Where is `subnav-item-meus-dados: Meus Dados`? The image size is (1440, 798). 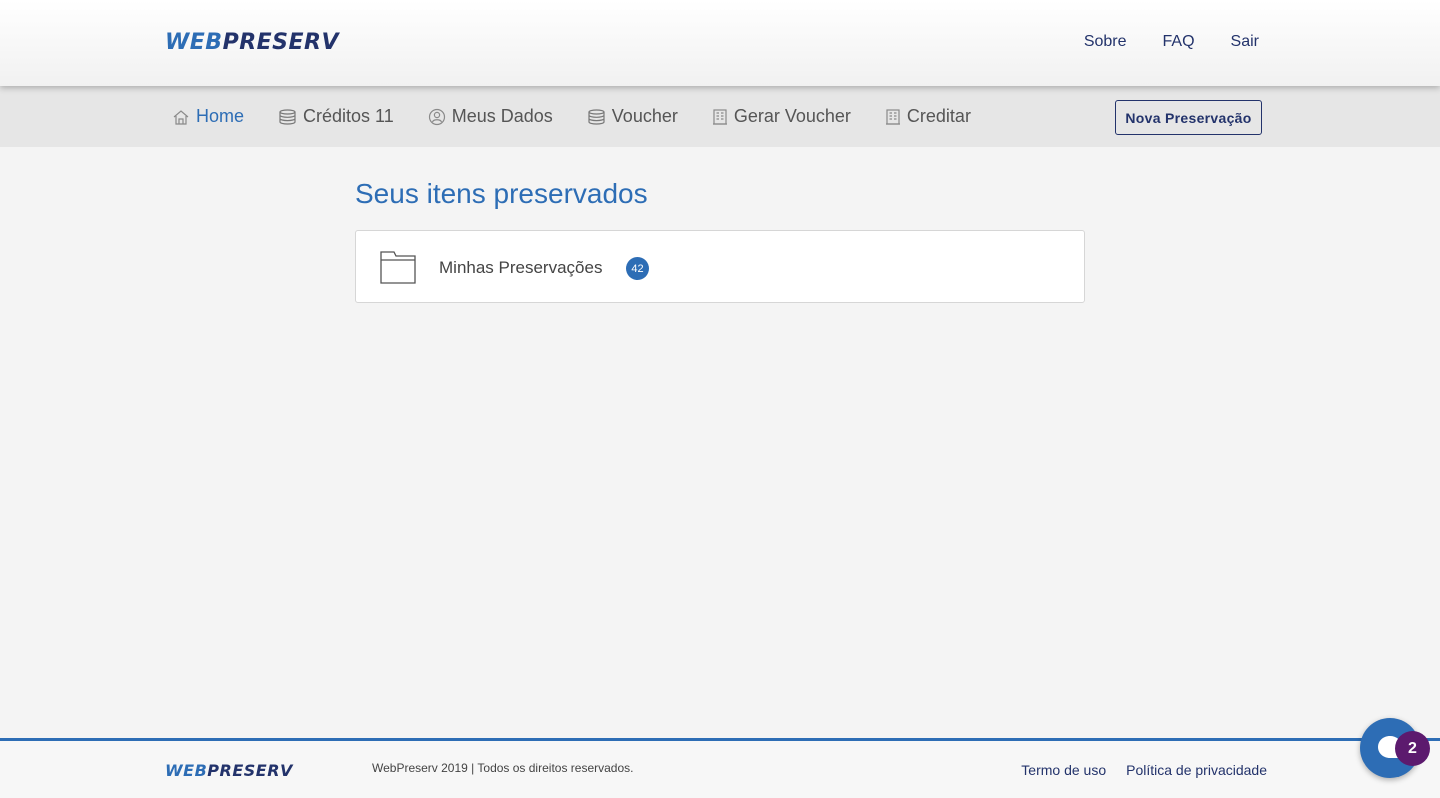
subnav-item-meus-dados: Meus Dados is located at coordinates (490, 116).